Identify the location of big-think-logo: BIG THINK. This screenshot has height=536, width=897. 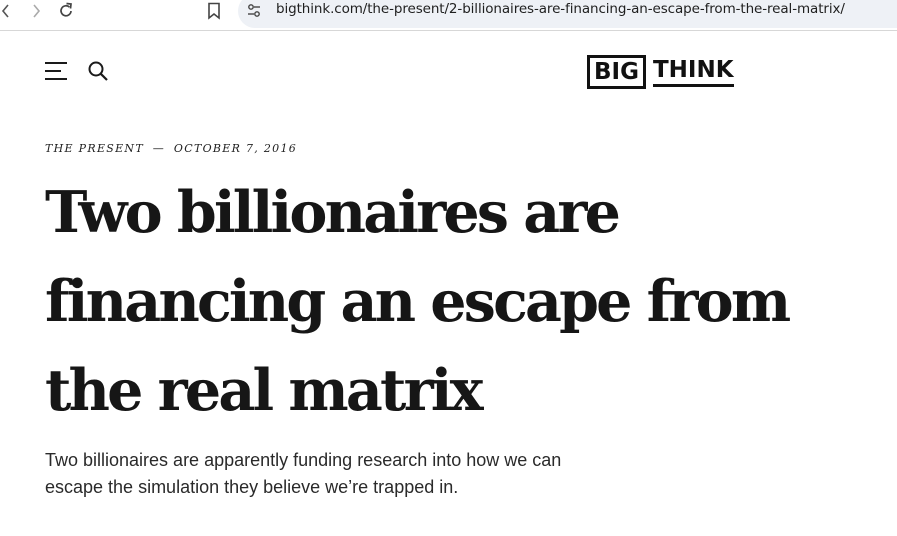
(660, 71).